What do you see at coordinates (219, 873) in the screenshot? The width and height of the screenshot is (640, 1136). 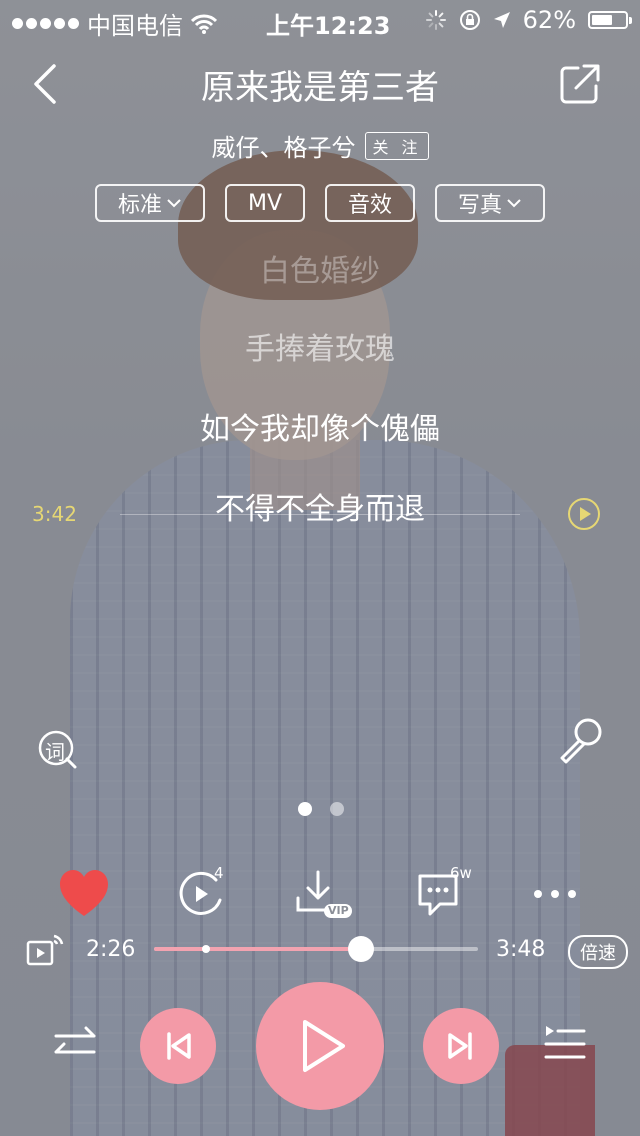 I see `loop-count-badge: 4` at bounding box center [219, 873].